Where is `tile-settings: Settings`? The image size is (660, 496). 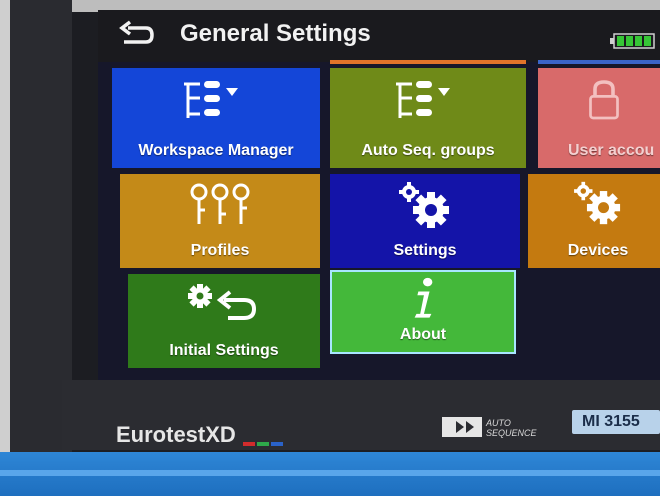
tile-settings: Settings is located at coordinates (425, 221).